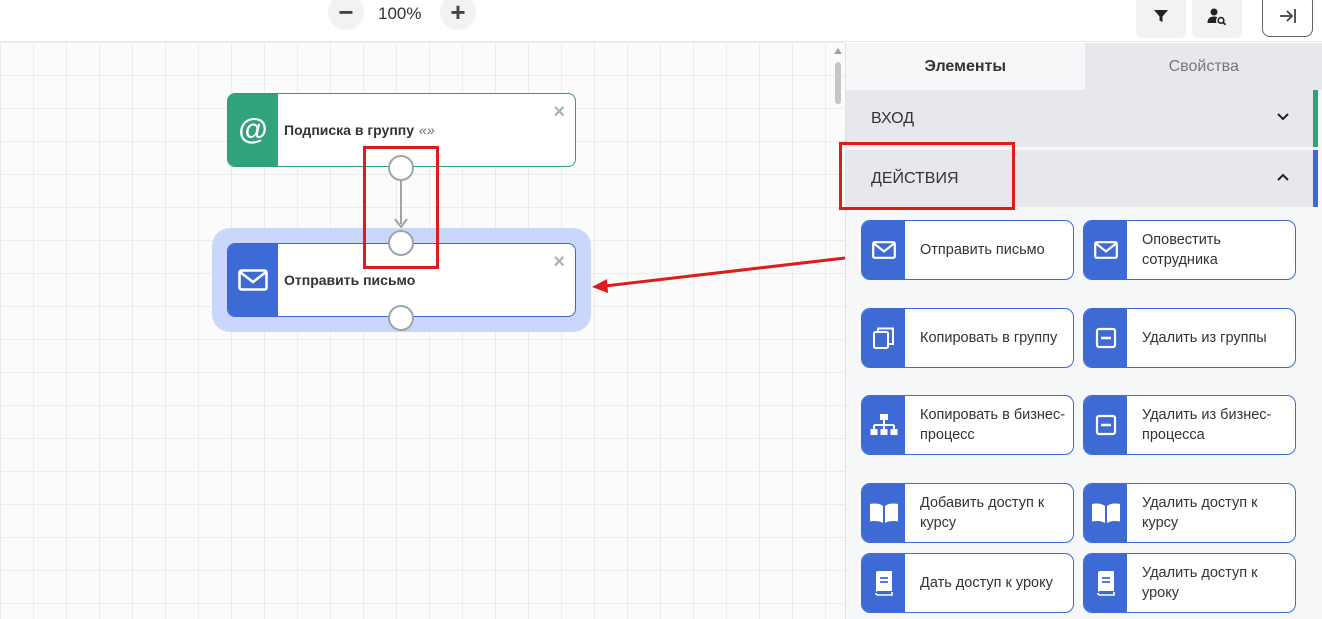  Describe the element at coordinates (1207, 425) in the screenshot. I see `action-label: Удалить из бизнес-процесса` at that location.